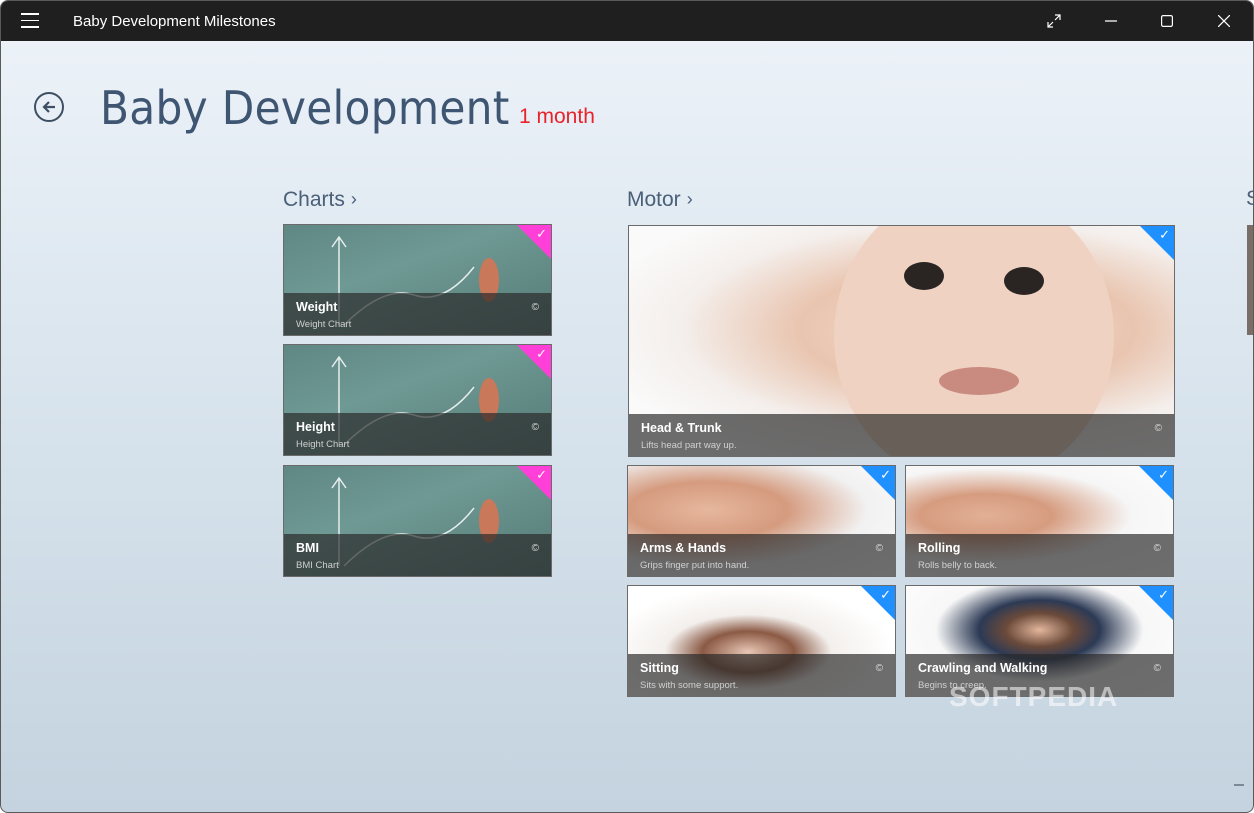  I want to click on hamburger-menu-icon, so click(30, 21).